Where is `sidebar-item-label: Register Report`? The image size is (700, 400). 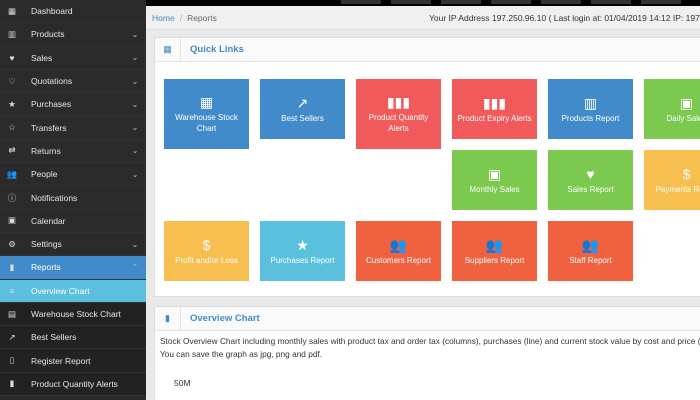
sidebar-item-label: Register Report is located at coordinates (61, 360).